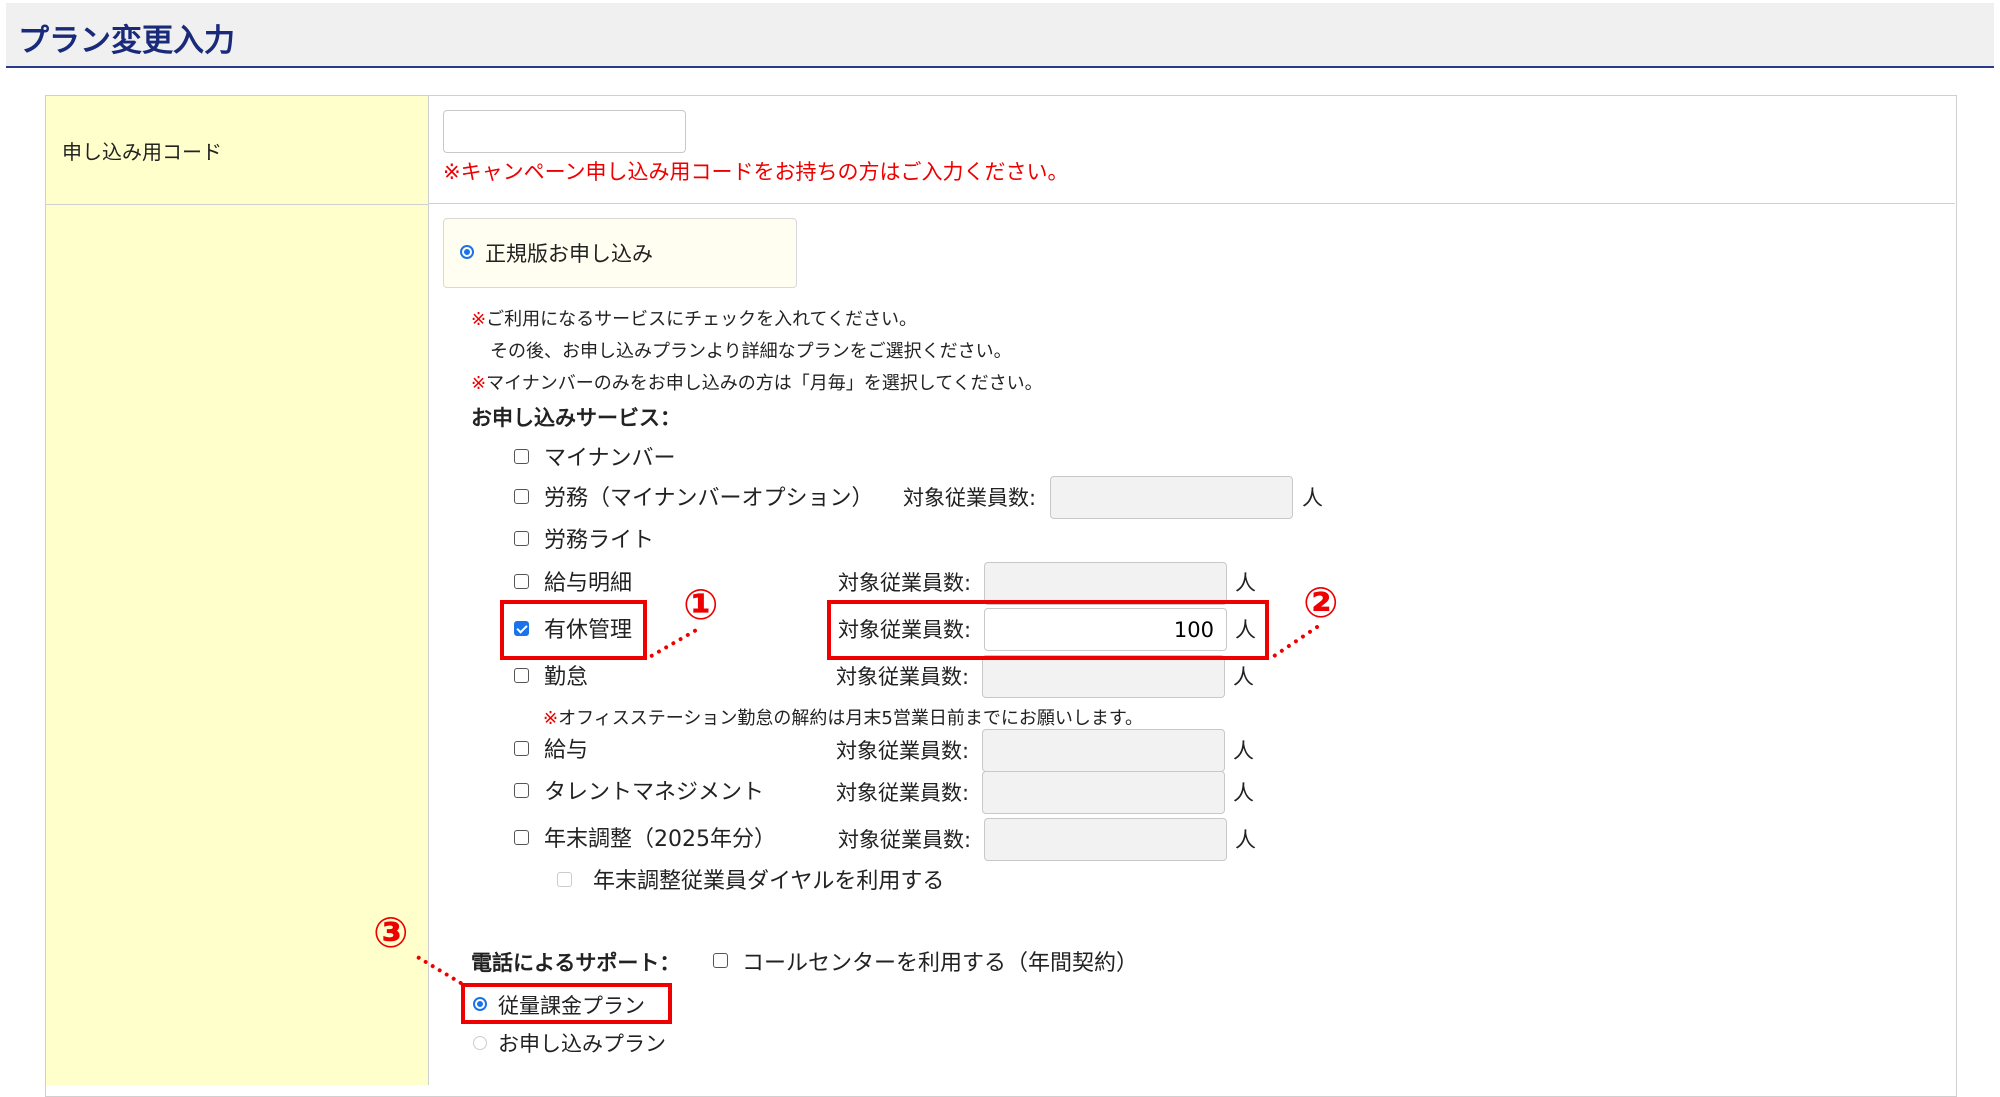 The image size is (2000, 1097). Describe the element at coordinates (1103, 792) in the screenshot. I see `talent-count-input` at that location.